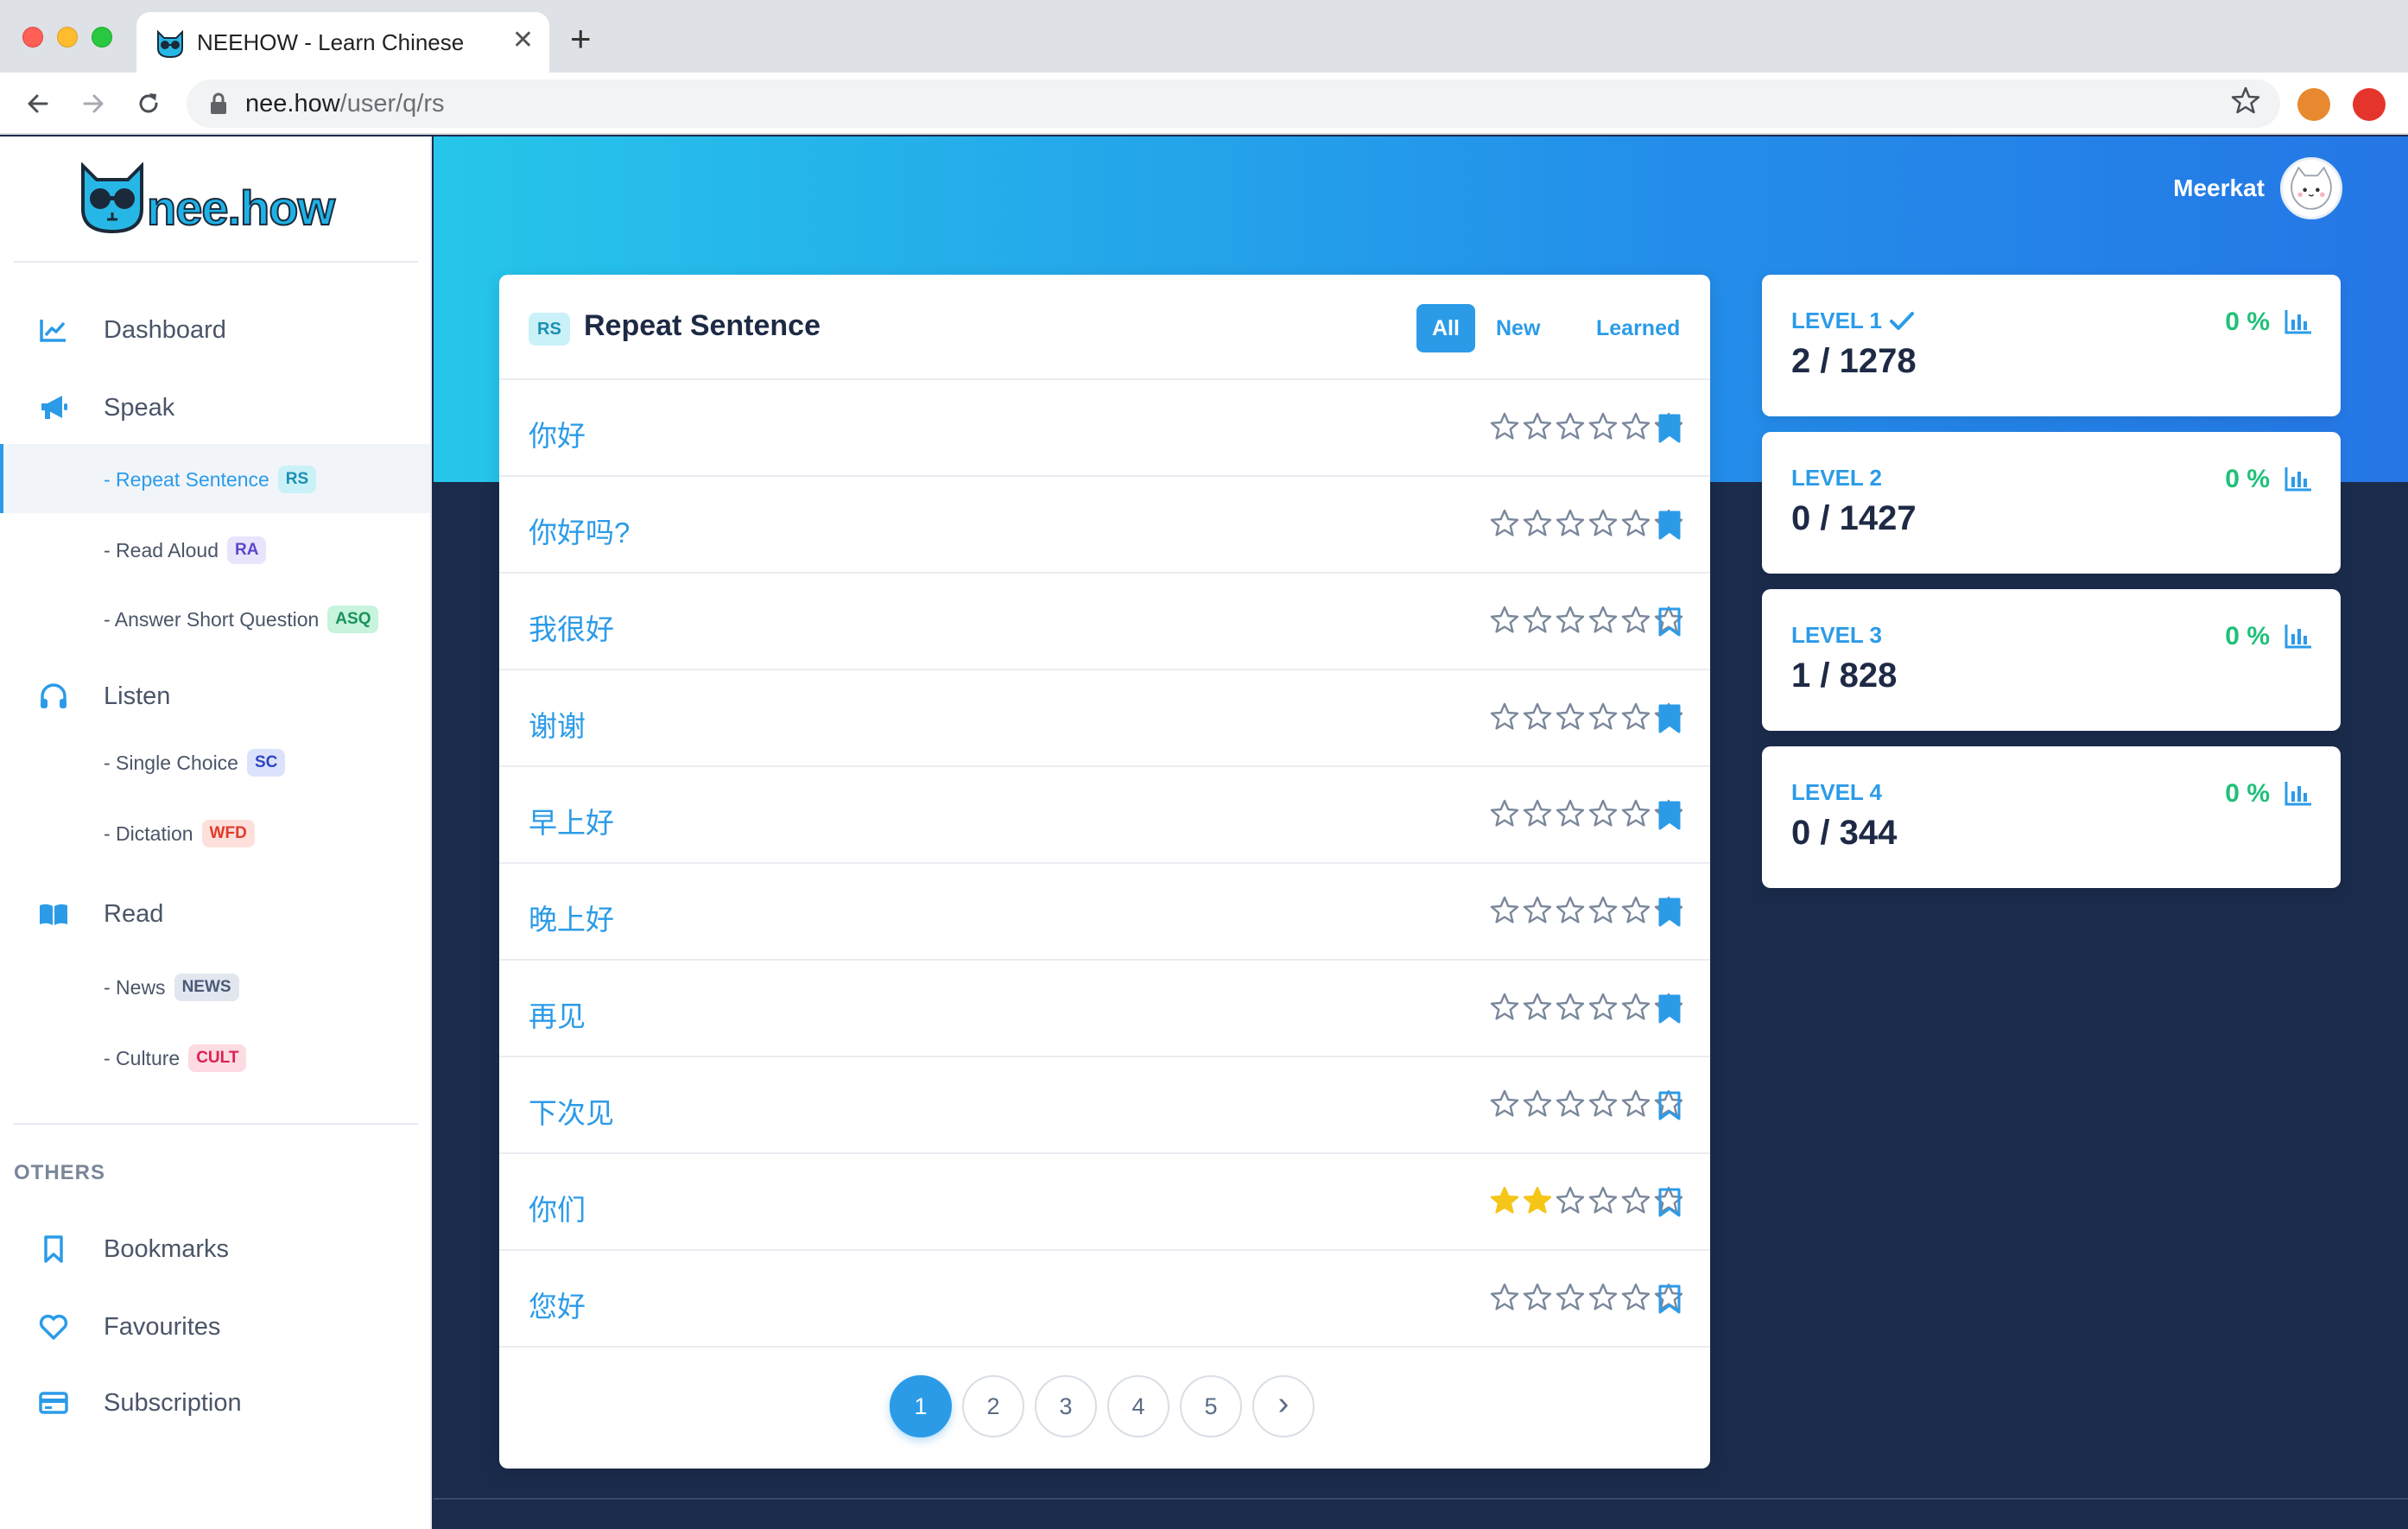  Describe the element at coordinates (2313, 104) in the screenshot. I see `extension-icon` at that location.